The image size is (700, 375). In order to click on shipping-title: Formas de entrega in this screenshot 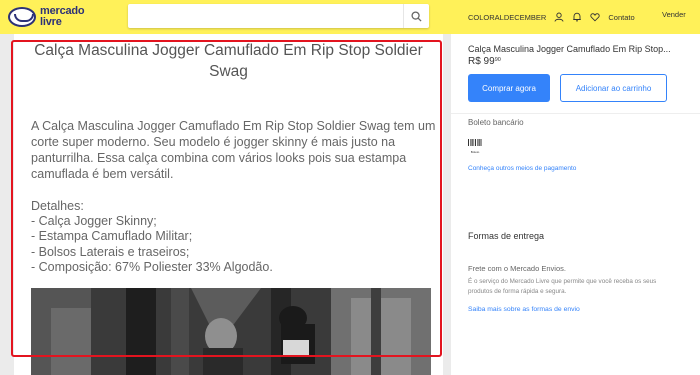, I will do `click(506, 236)`.